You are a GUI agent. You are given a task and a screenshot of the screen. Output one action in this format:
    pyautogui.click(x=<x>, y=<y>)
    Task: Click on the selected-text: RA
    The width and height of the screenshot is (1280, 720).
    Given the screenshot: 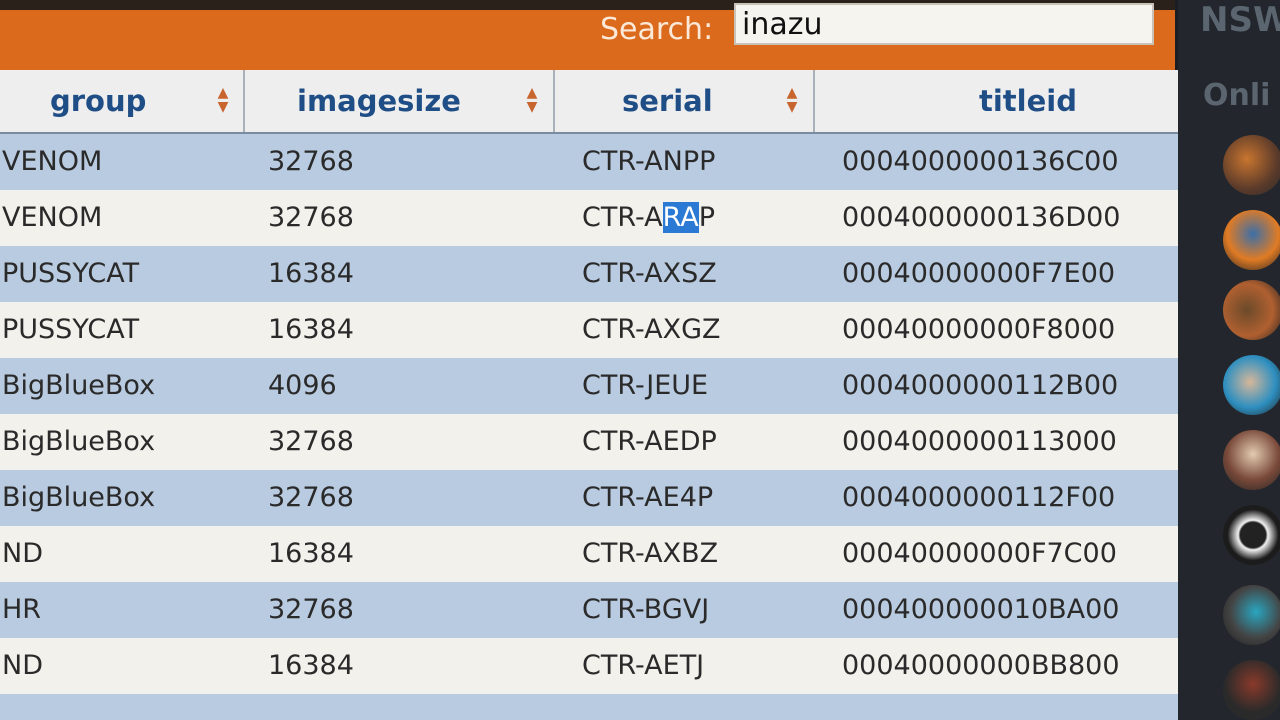 What is the action you would take?
    pyautogui.click(x=680, y=217)
    